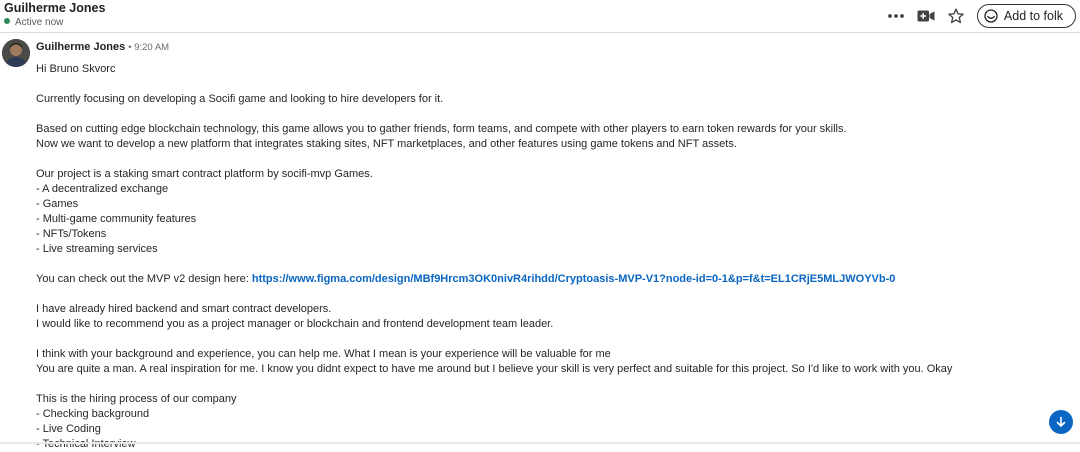 The height and width of the screenshot is (452, 1080). Describe the element at coordinates (68, 429) in the screenshot. I see `list-item: - Live Coding` at that location.